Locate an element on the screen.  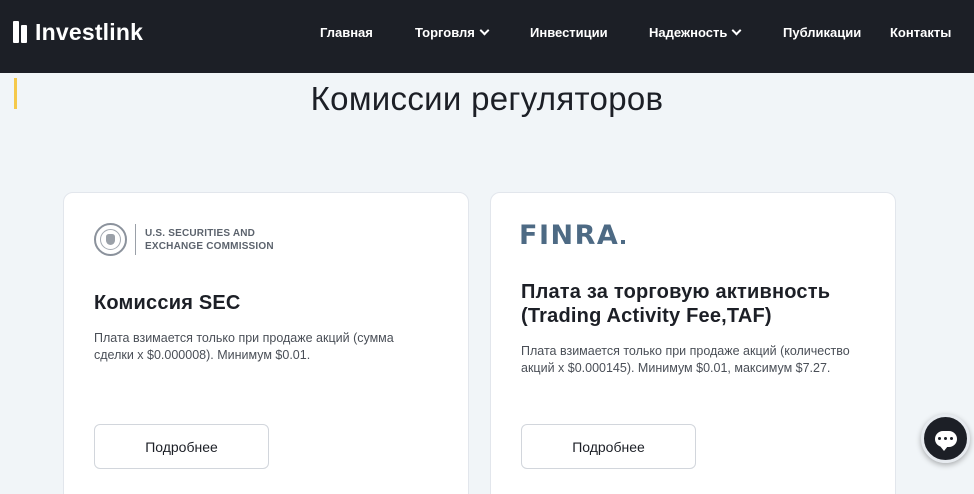
sec-logo: U.S. SECURITIES AND EXCHANGE COMMISSION is located at coordinates (184, 239).